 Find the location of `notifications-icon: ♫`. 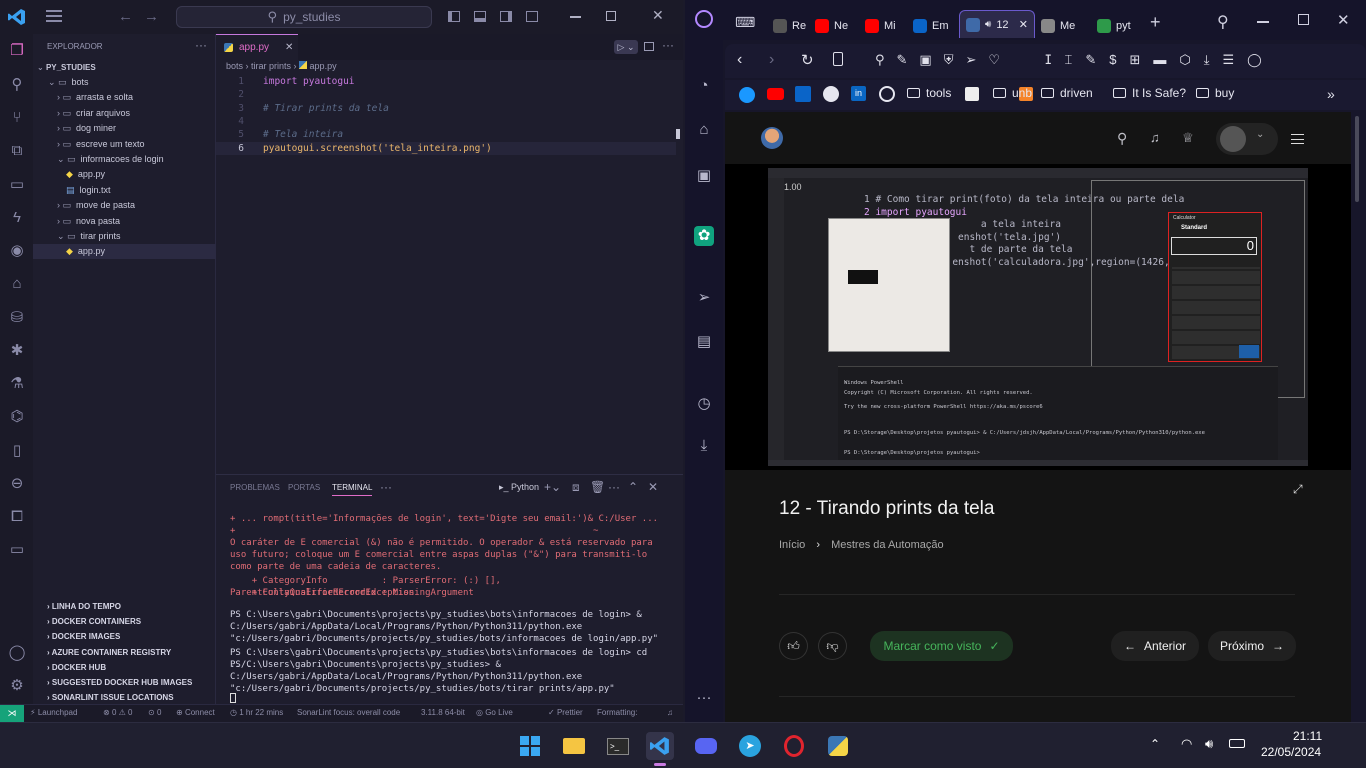

notifications-icon: ♫ is located at coordinates (670, 712).